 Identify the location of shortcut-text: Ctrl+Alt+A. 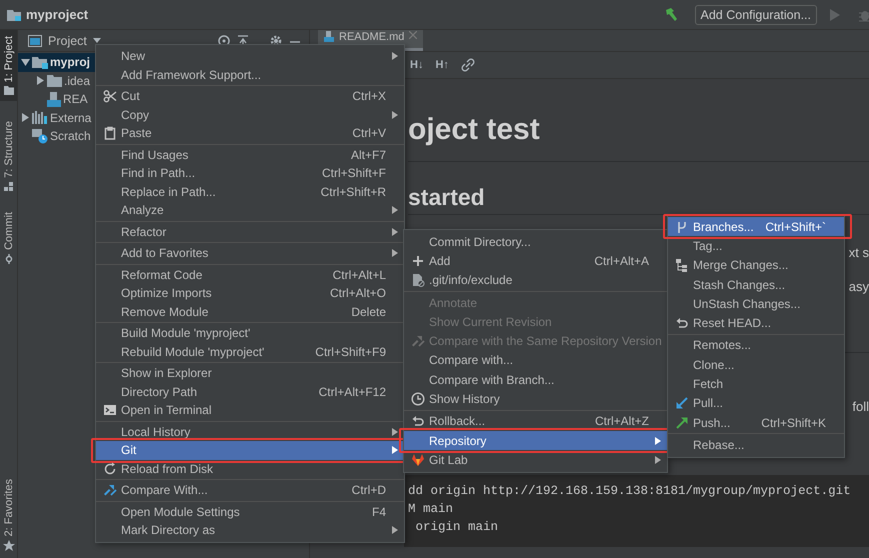
(621, 261).